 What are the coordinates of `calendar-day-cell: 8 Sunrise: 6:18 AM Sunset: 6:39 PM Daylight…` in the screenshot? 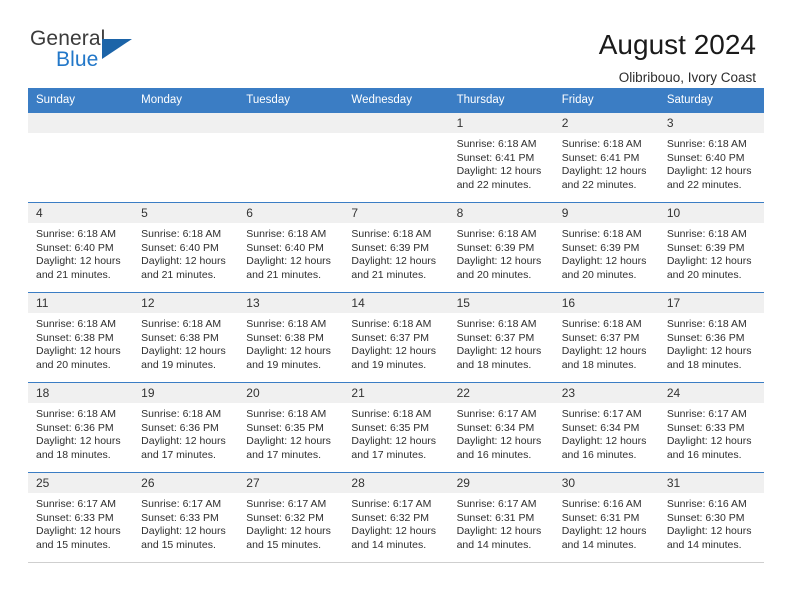 It's located at (501, 247).